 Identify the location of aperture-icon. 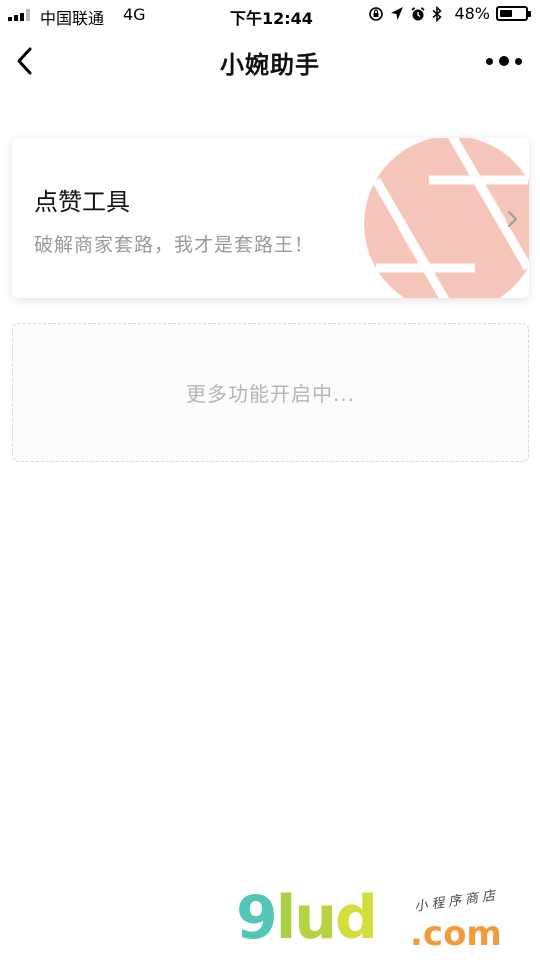
(446, 218).